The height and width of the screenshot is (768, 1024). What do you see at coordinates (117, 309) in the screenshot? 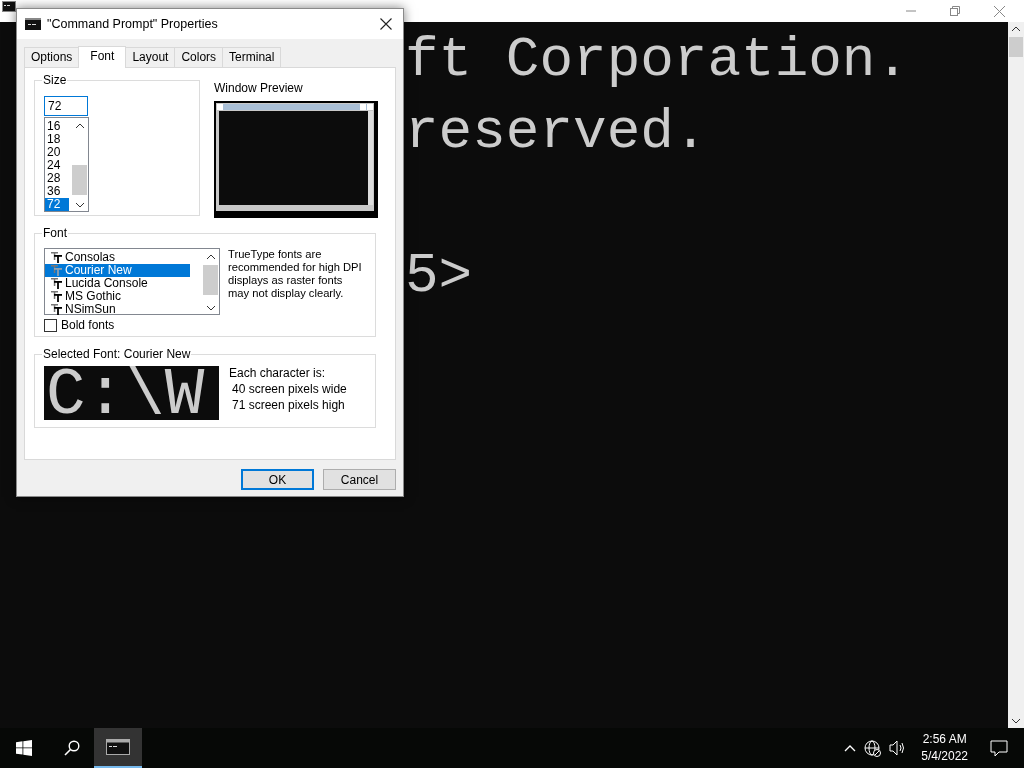
I see `list-item: NSimSun` at bounding box center [117, 309].